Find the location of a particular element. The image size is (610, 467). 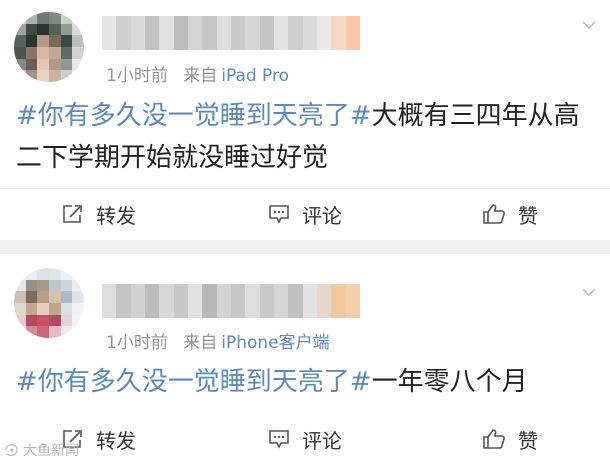

post-separator is located at coordinates (305, 247).